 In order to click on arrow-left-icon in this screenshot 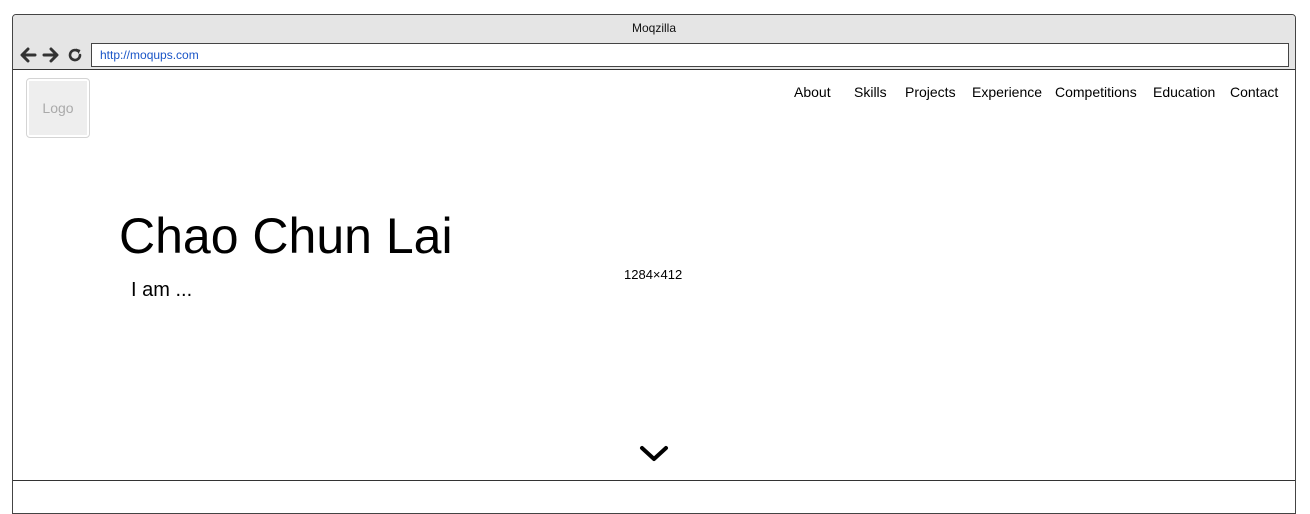, I will do `click(28, 55)`.